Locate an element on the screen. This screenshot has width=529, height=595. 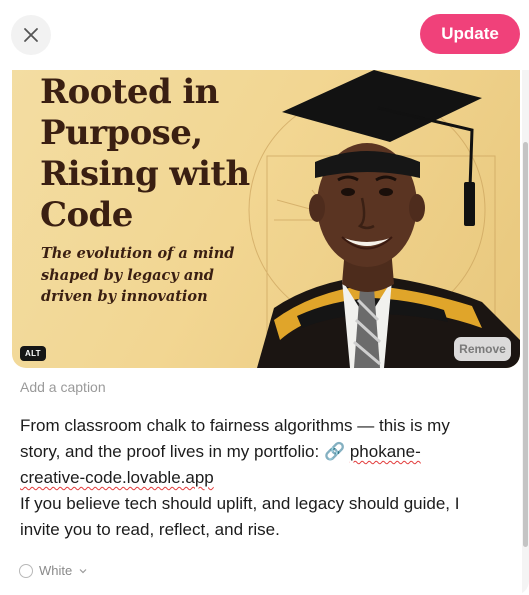
chevron-down-icon is located at coordinates (83, 570).